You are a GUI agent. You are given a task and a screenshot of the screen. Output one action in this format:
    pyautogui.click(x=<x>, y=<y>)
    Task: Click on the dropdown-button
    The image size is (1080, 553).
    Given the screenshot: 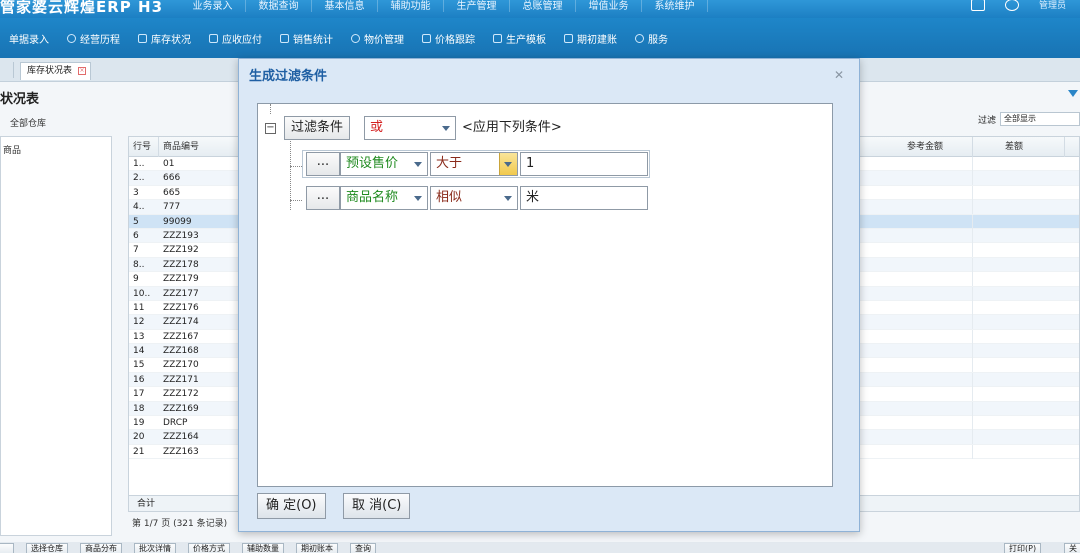 What is the action you would take?
    pyautogui.click(x=508, y=164)
    